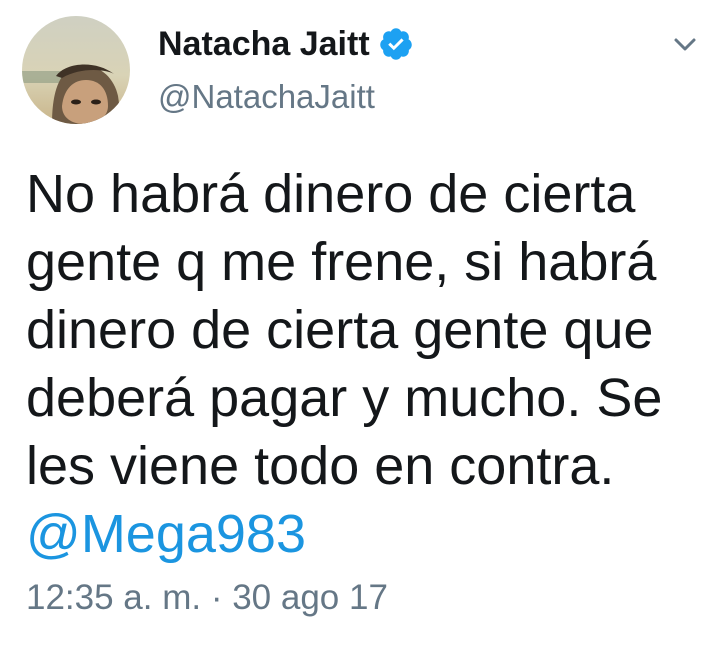 Image resolution: width=720 pixels, height=650 pixels. Describe the element at coordinates (685, 45) in the screenshot. I see `chevron-down-icon` at that location.